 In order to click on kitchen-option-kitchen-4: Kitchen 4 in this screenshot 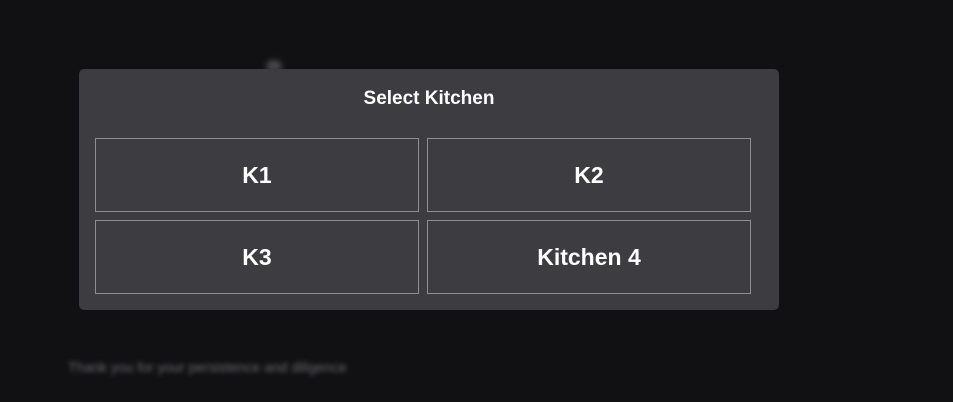, I will do `click(589, 257)`.